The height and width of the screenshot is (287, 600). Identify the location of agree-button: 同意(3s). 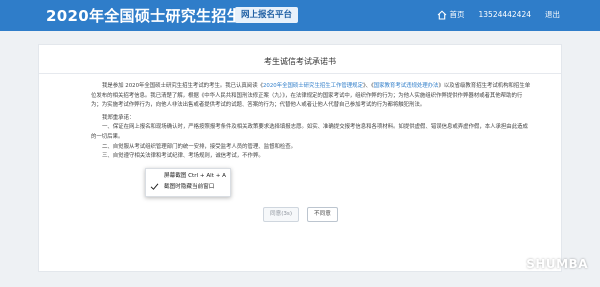
(281, 214).